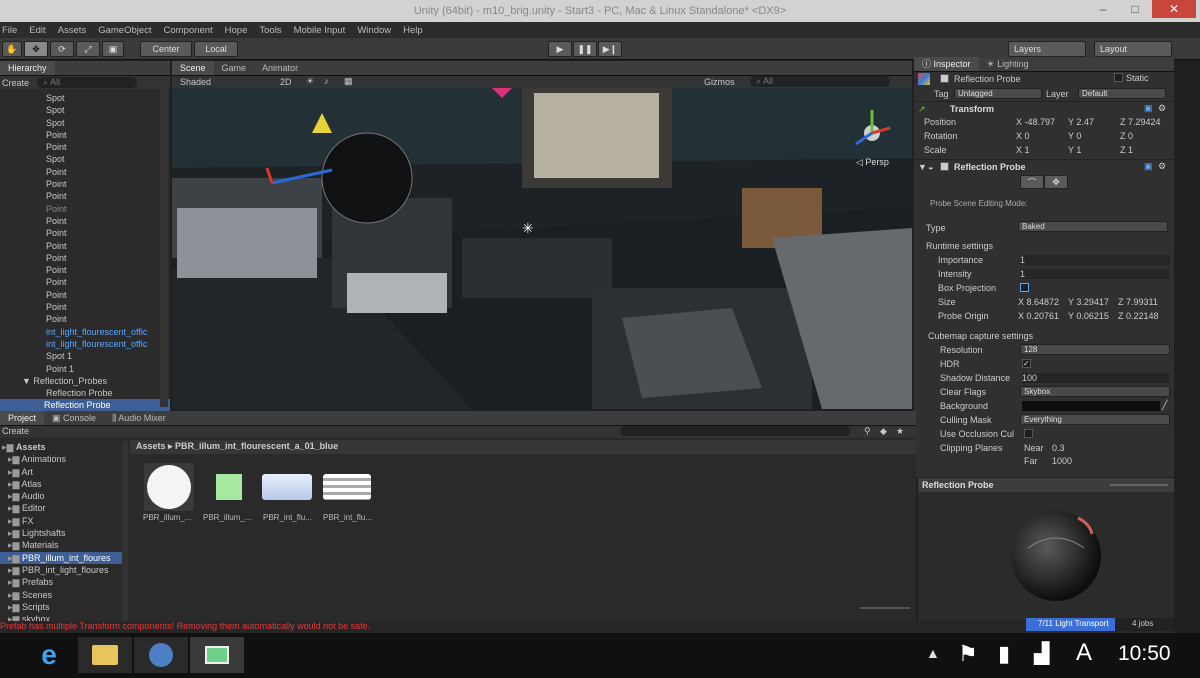 Image resolution: width=1200 pixels, height=678 pixels. I want to click on position-z-field: Z 7.29424, so click(1140, 122).